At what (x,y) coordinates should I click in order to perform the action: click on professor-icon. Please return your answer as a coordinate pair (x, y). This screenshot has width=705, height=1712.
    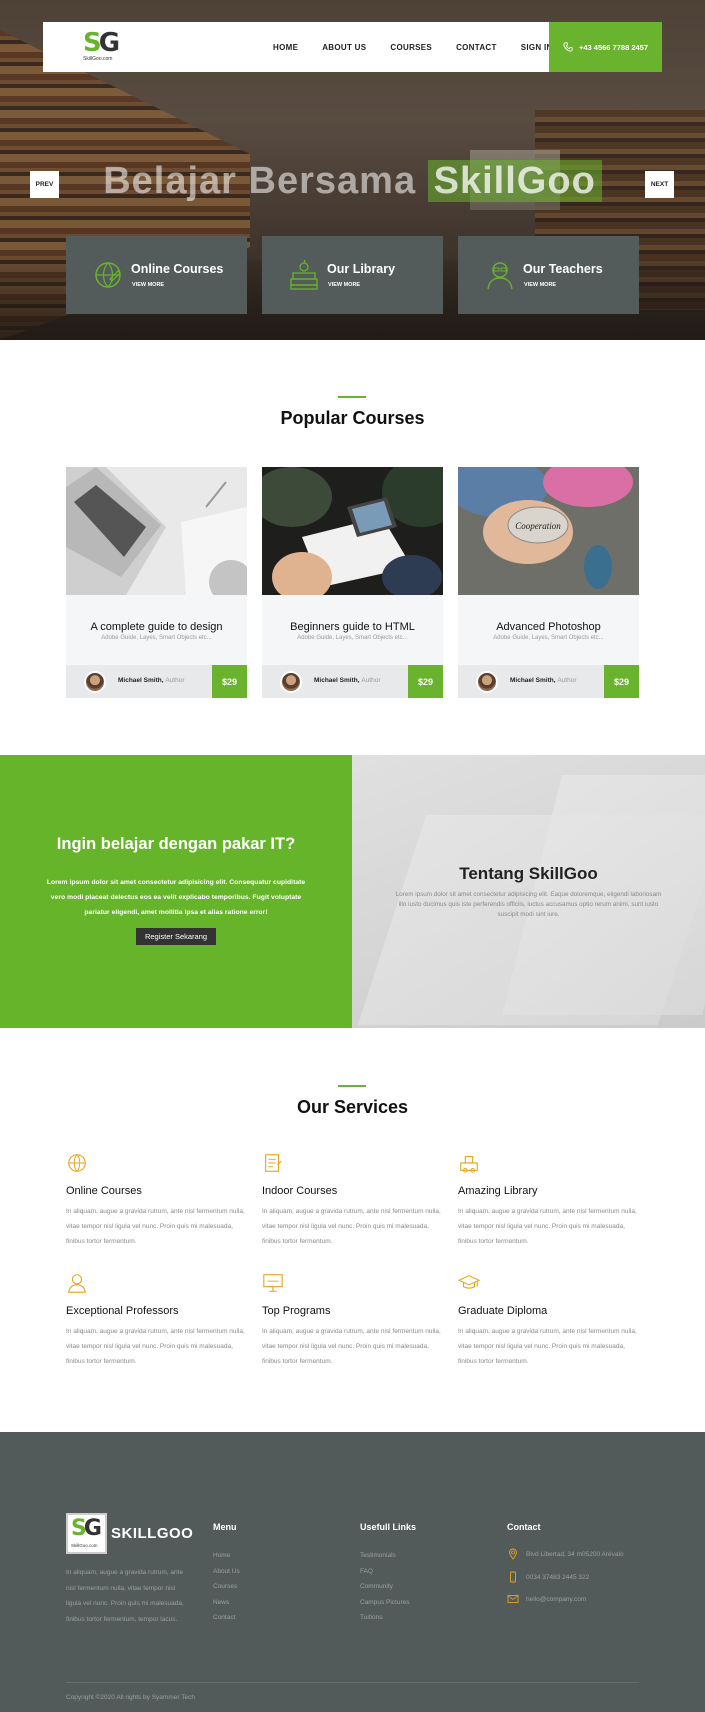
    Looking at the image, I should click on (77, 1283).